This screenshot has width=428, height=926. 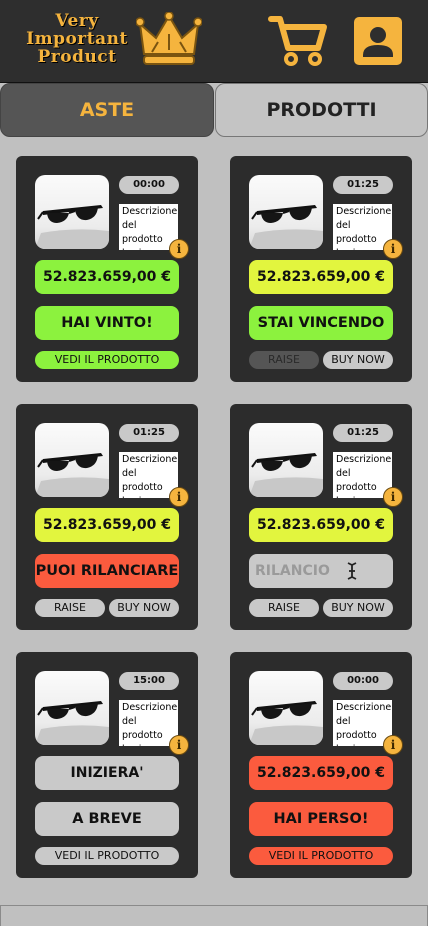 What do you see at coordinates (149, 681) in the screenshot?
I see `timer-badge: 15:00` at bounding box center [149, 681].